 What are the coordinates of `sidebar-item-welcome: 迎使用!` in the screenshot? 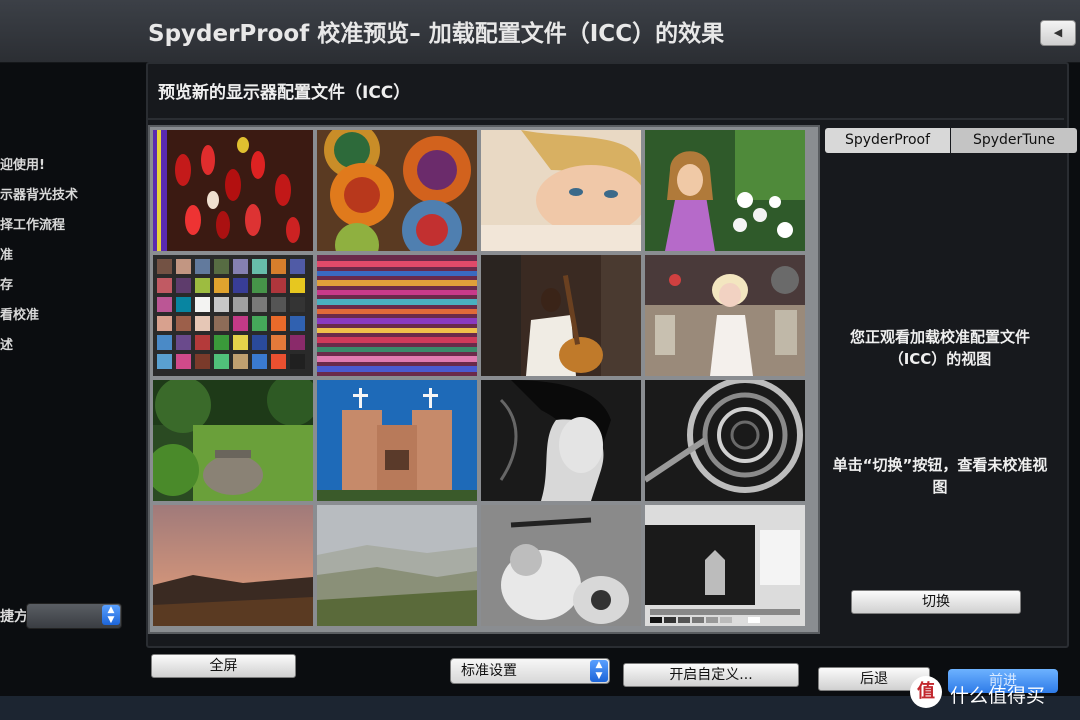 It's located at (22, 163).